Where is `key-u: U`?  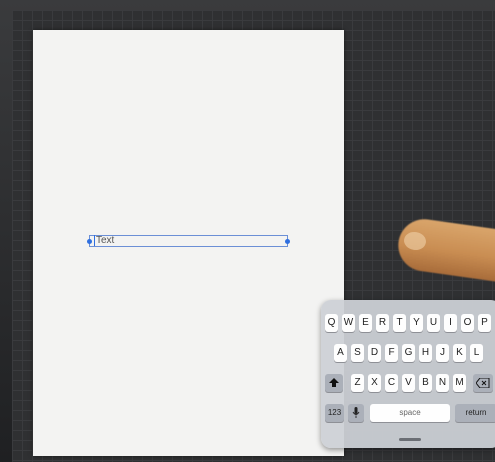
key-u: U is located at coordinates (433, 323).